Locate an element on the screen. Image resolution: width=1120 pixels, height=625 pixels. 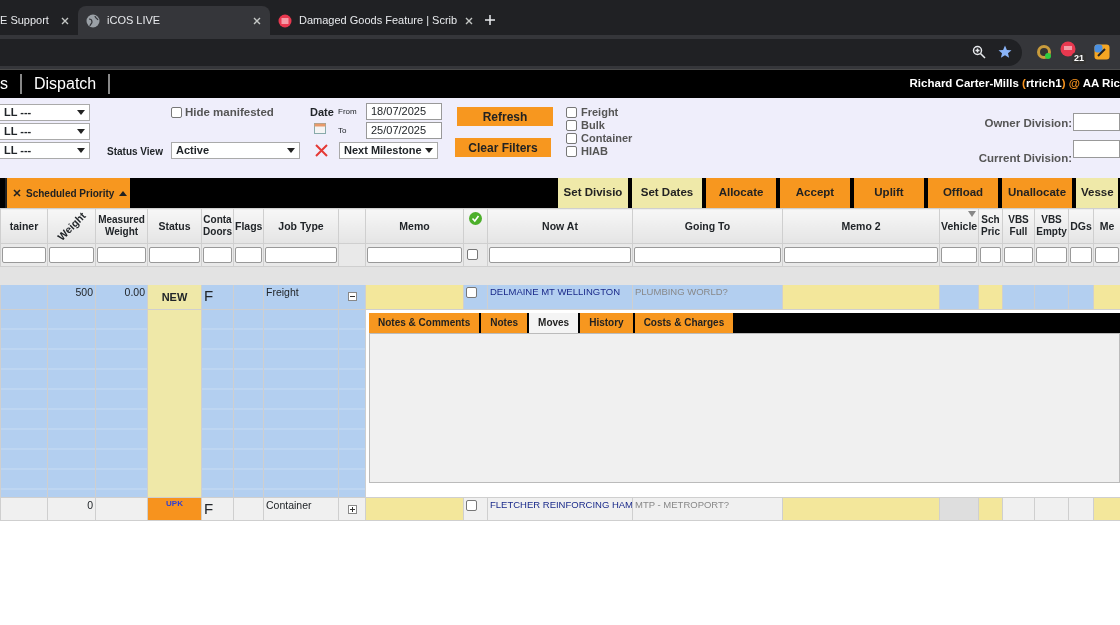
location-link: FLETCHER REINFORCING HAM is located at coordinates (560, 509).